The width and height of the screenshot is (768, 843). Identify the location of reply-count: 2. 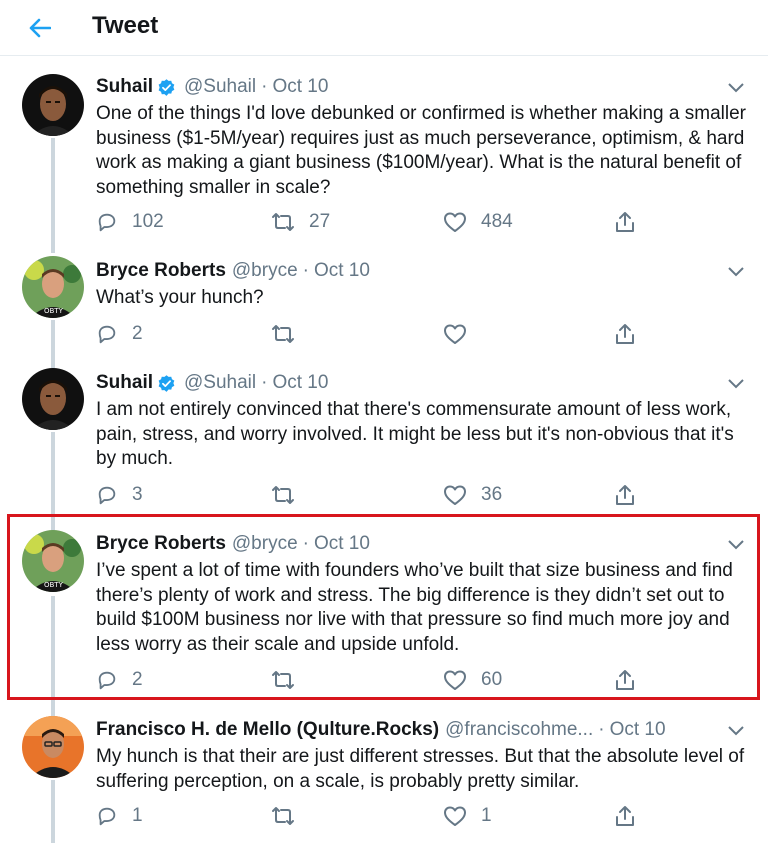
(137, 333).